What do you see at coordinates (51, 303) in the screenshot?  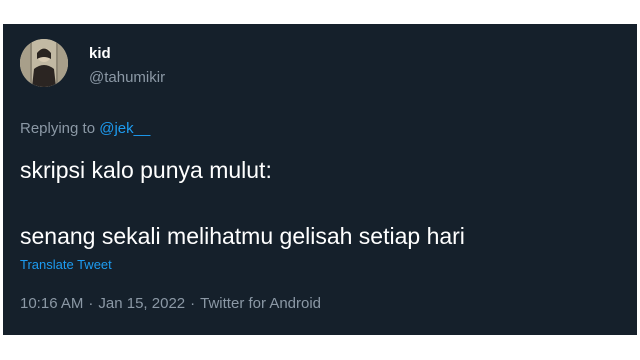 I see `tweet-time: 10:16 AM` at bounding box center [51, 303].